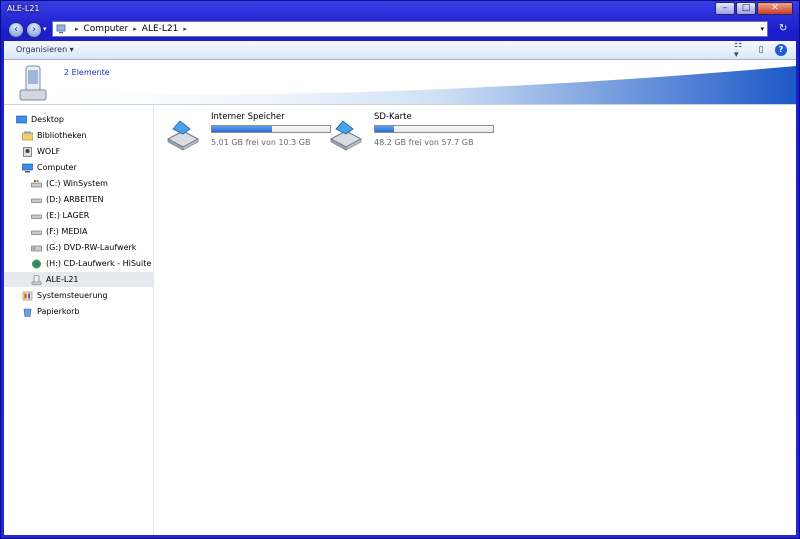 This screenshot has width=800, height=539. What do you see at coordinates (400, 9) in the screenshot?
I see `title-bar: ALE-L21 – □ ✕` at bounding box center [400, 9].